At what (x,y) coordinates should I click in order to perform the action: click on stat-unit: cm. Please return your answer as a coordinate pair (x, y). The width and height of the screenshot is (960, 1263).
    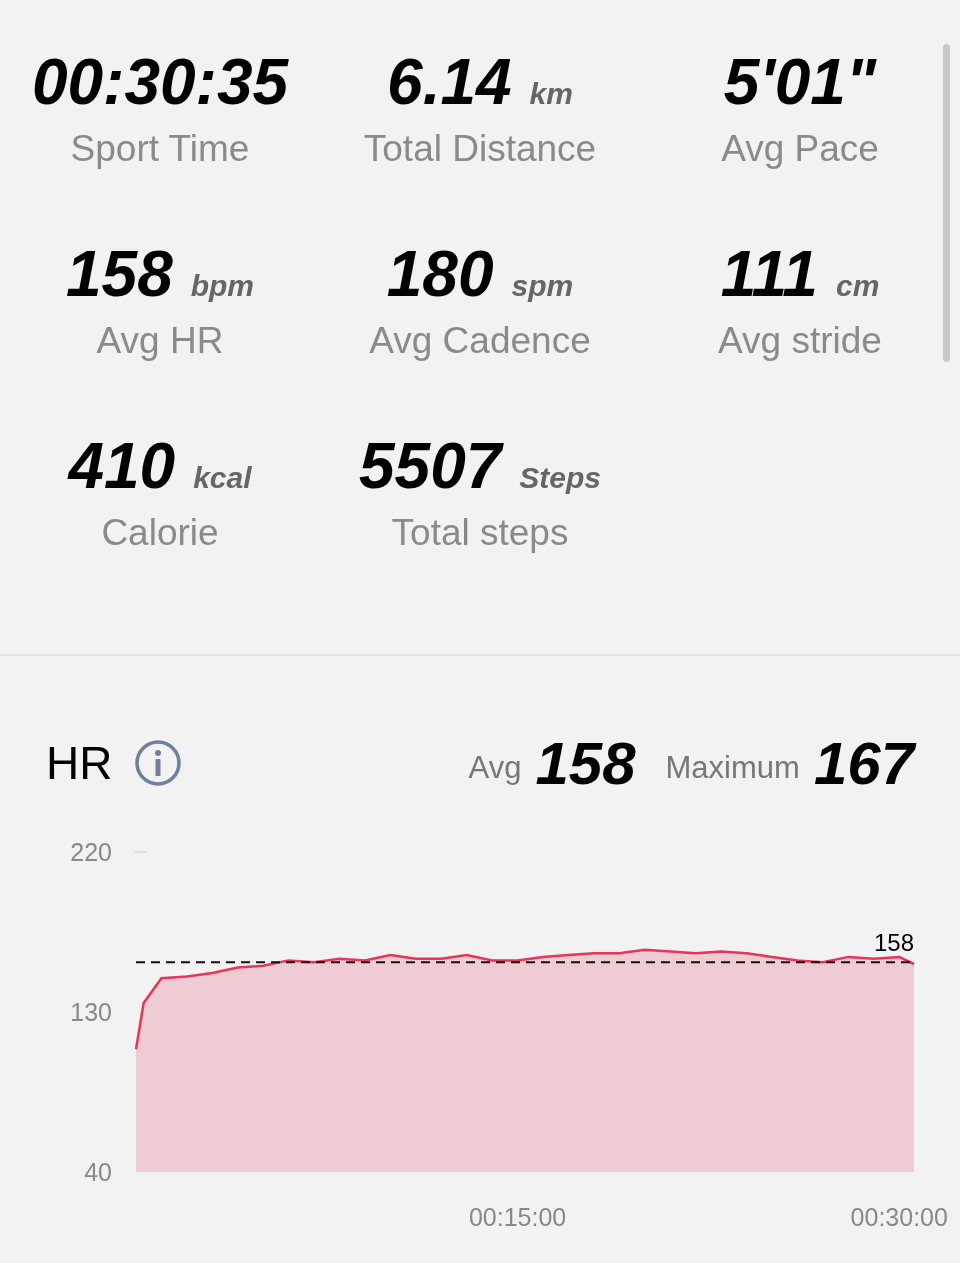
    Looking at the image, I should click on (857, 286).